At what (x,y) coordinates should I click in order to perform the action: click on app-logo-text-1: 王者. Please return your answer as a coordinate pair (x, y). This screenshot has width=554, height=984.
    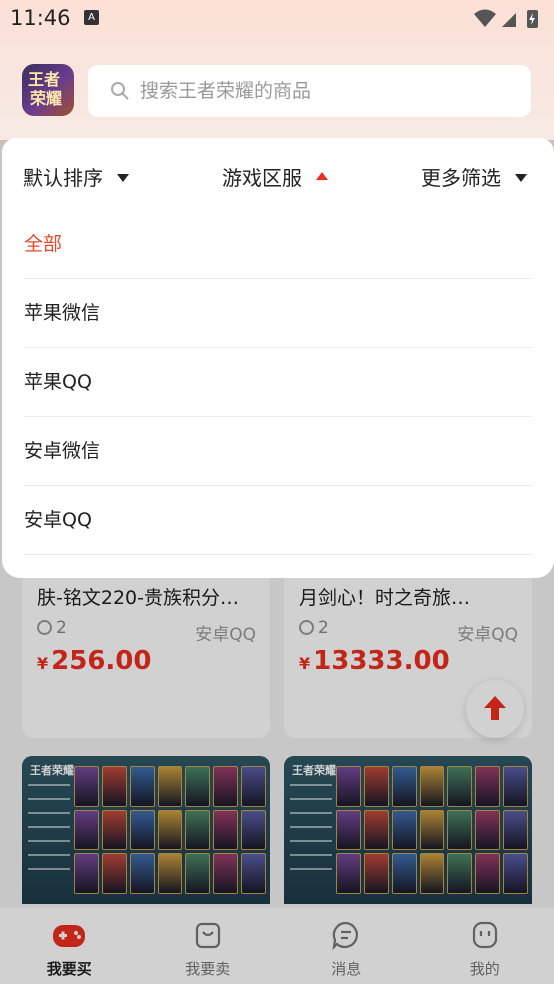
    Looking at the image, I should click on (44, 79).